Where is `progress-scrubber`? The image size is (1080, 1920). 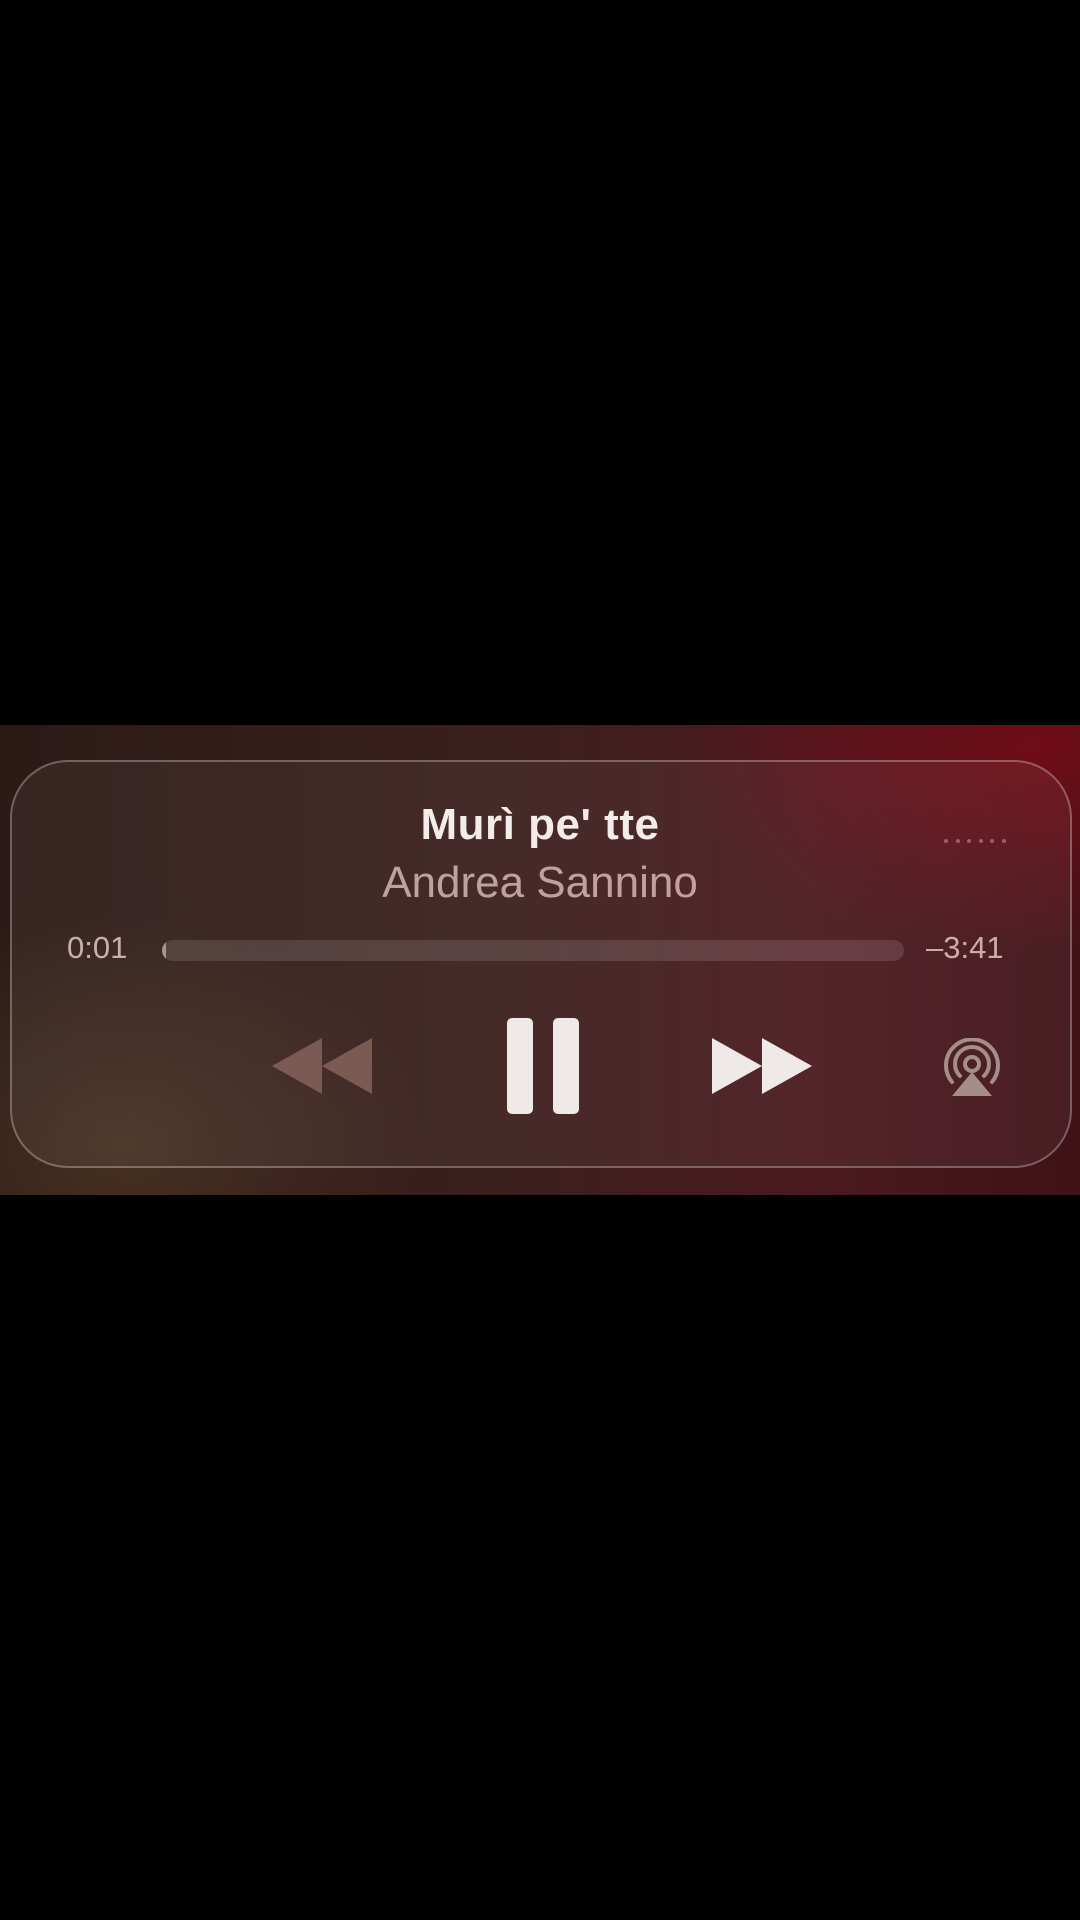
progress-scrubber is located at coordinates (533, 950).